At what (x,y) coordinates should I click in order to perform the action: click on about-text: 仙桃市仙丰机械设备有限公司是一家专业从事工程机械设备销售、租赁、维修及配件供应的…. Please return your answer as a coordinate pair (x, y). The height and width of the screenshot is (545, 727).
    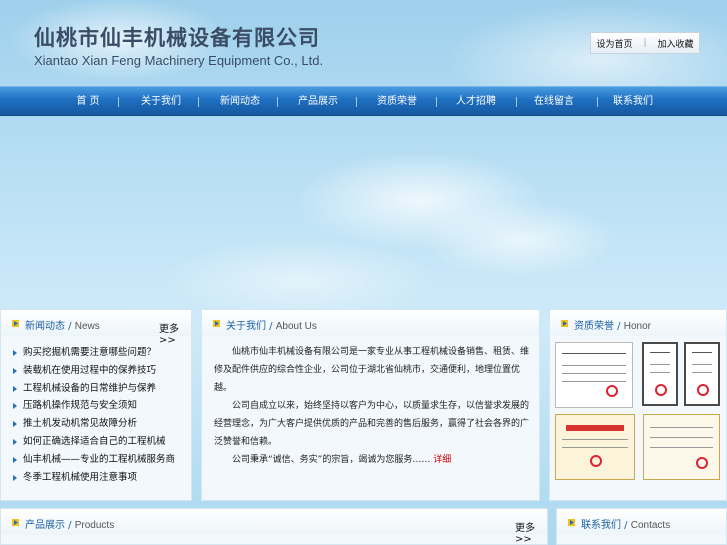
    Looking at the image, I should click on (373, 406).